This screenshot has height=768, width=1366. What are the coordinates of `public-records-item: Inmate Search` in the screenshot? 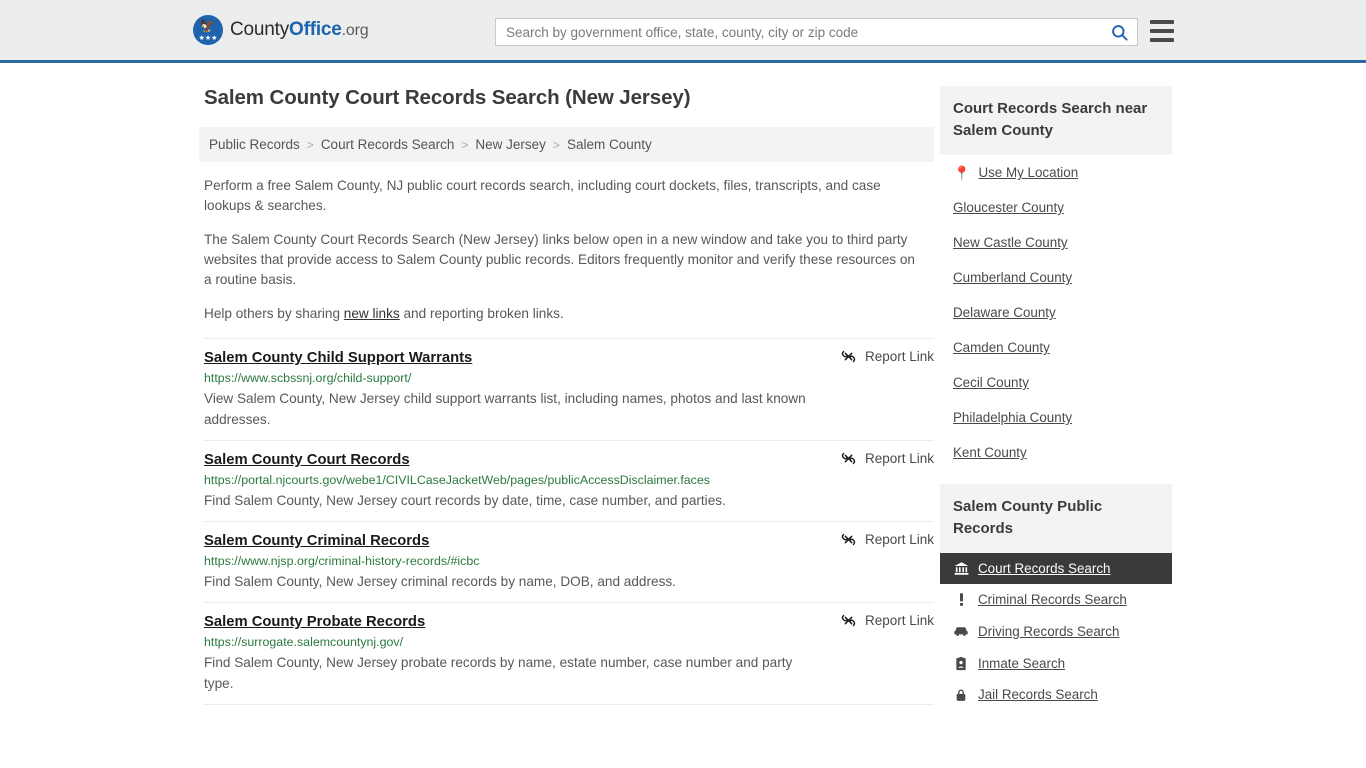 It's located at (1056, 663).